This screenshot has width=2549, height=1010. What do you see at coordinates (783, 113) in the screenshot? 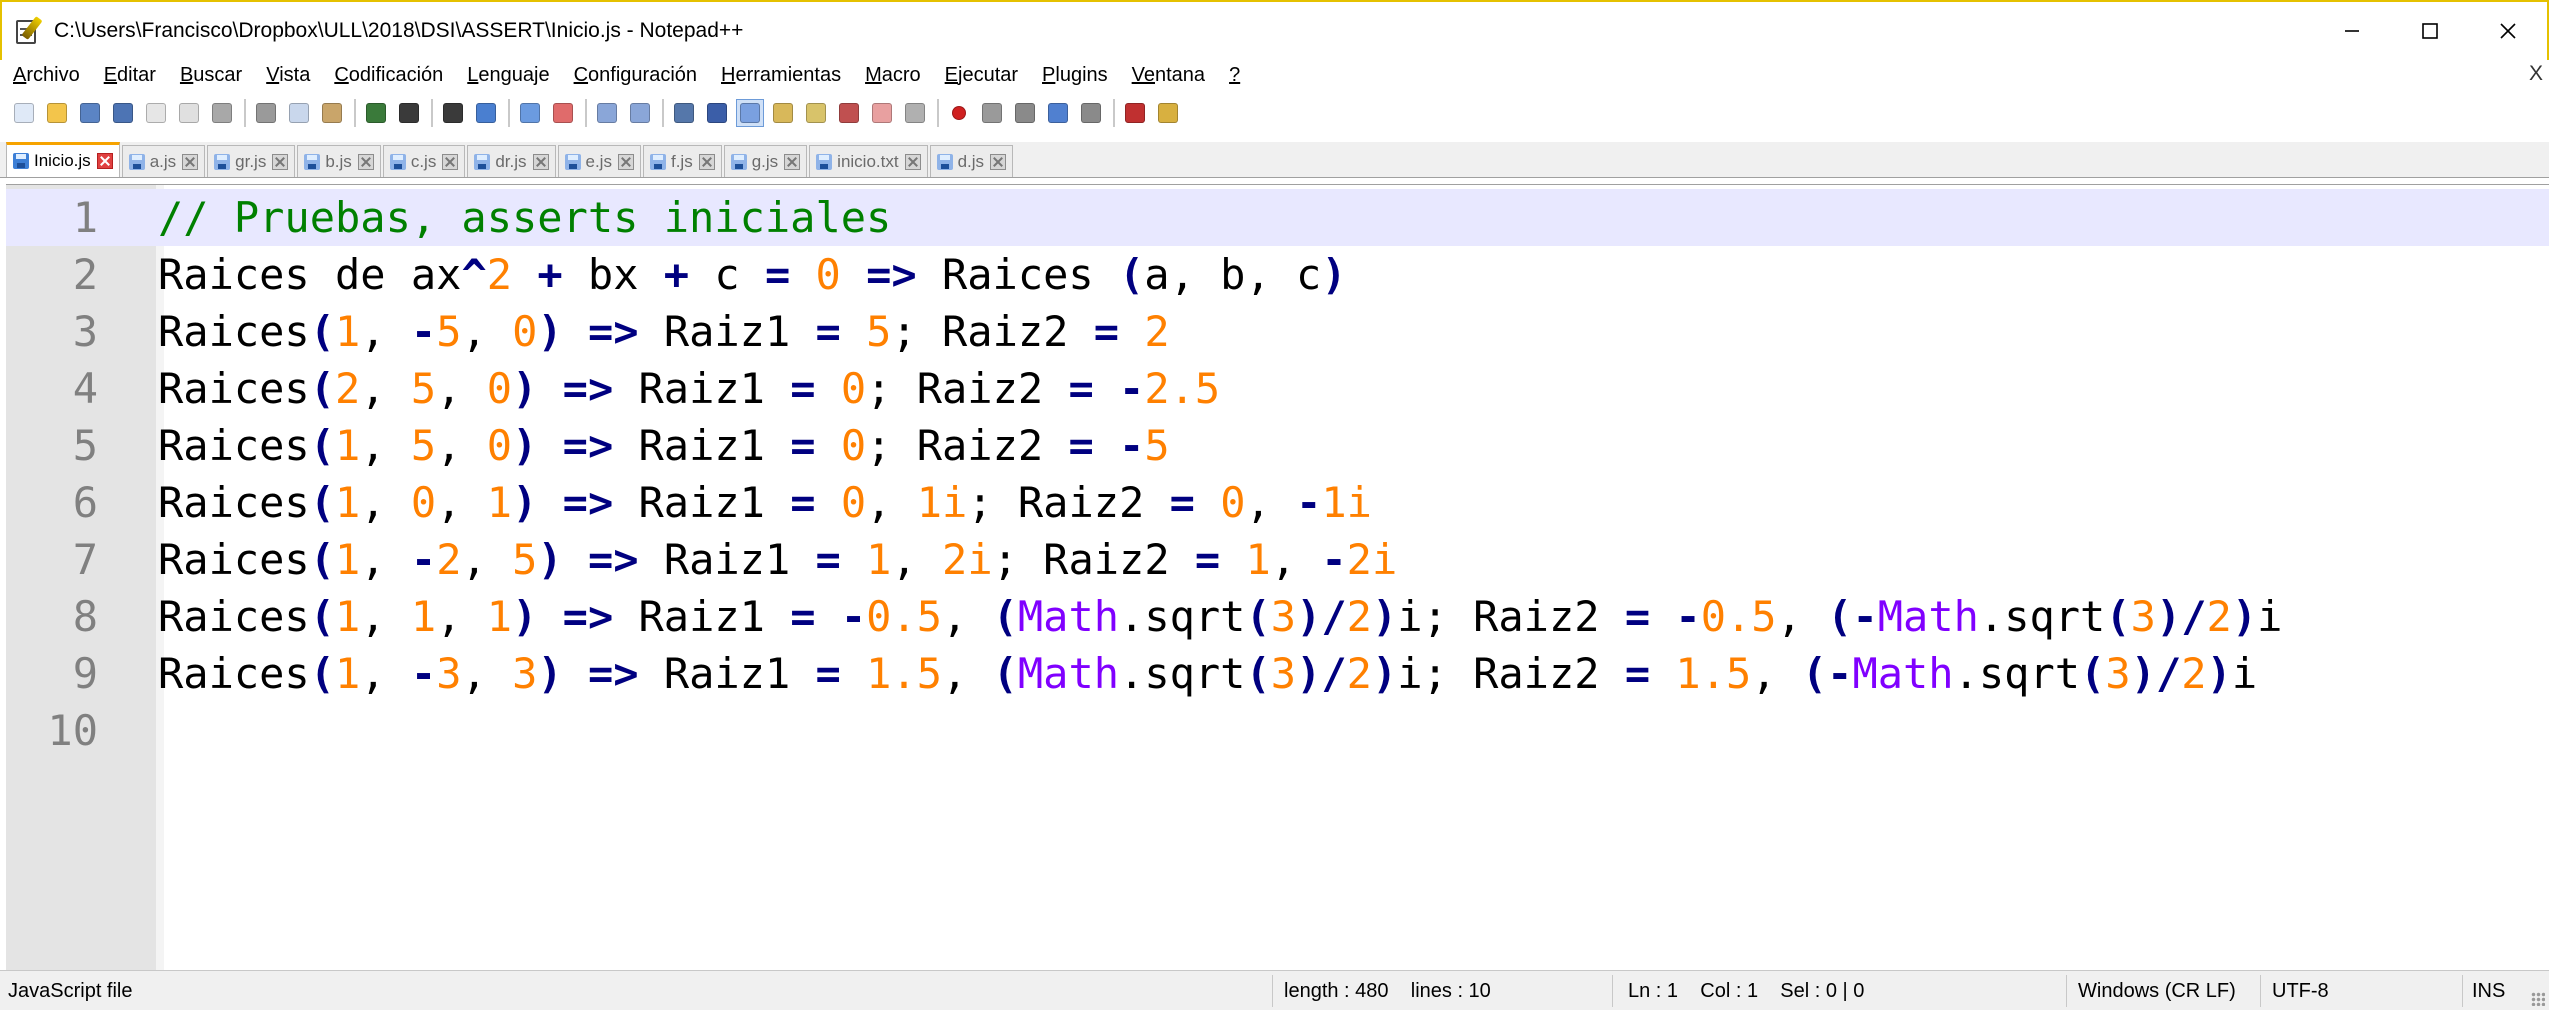
I see `user-language-button` at bounding box center [783, 113].